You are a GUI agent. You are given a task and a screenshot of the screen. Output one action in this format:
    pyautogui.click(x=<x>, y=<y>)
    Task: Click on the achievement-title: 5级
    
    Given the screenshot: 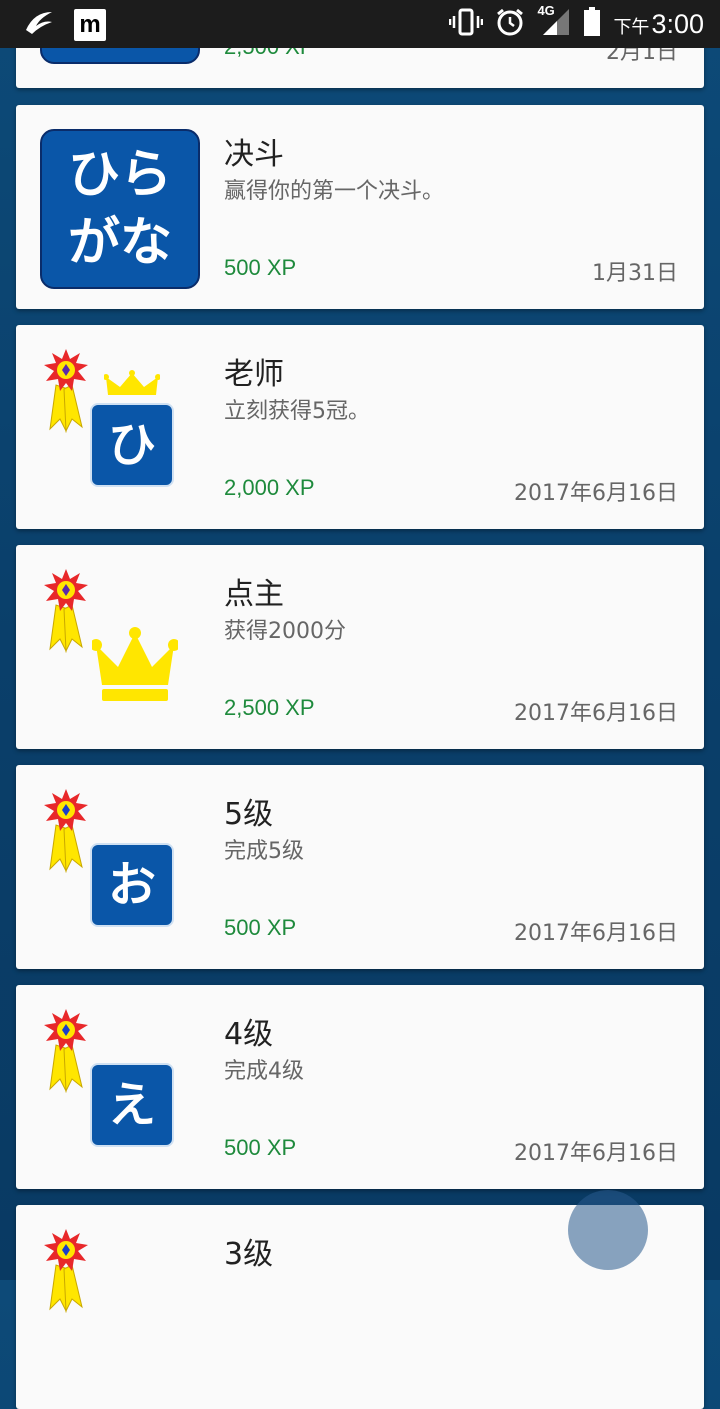 What is the action you would take?
    pyautogui.click(x=249, y=814)
    